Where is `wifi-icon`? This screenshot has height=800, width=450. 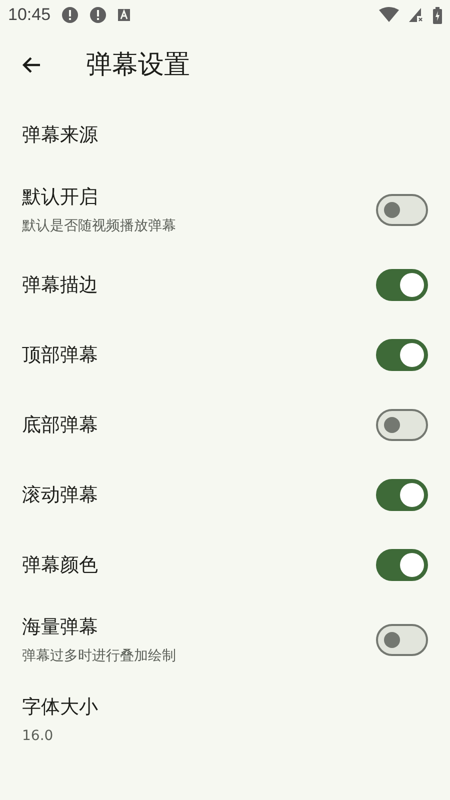
wifi-icon is located at coordinates (389, 15).